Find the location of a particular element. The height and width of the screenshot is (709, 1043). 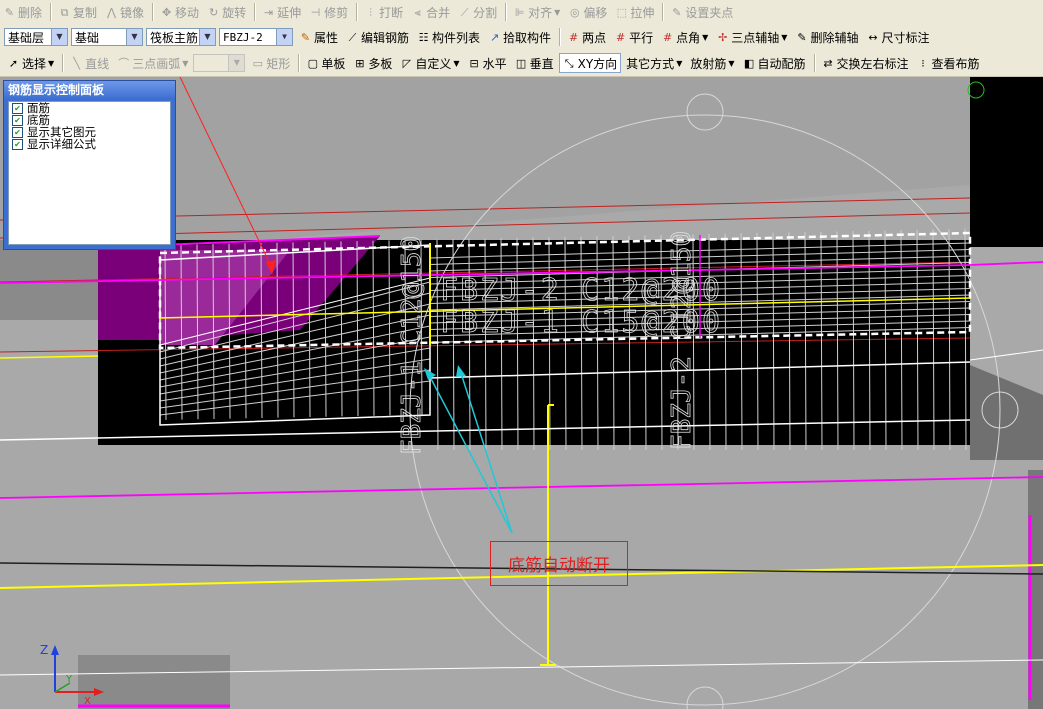

extend-icon: ⇥ is located at coordinates (268, 12).